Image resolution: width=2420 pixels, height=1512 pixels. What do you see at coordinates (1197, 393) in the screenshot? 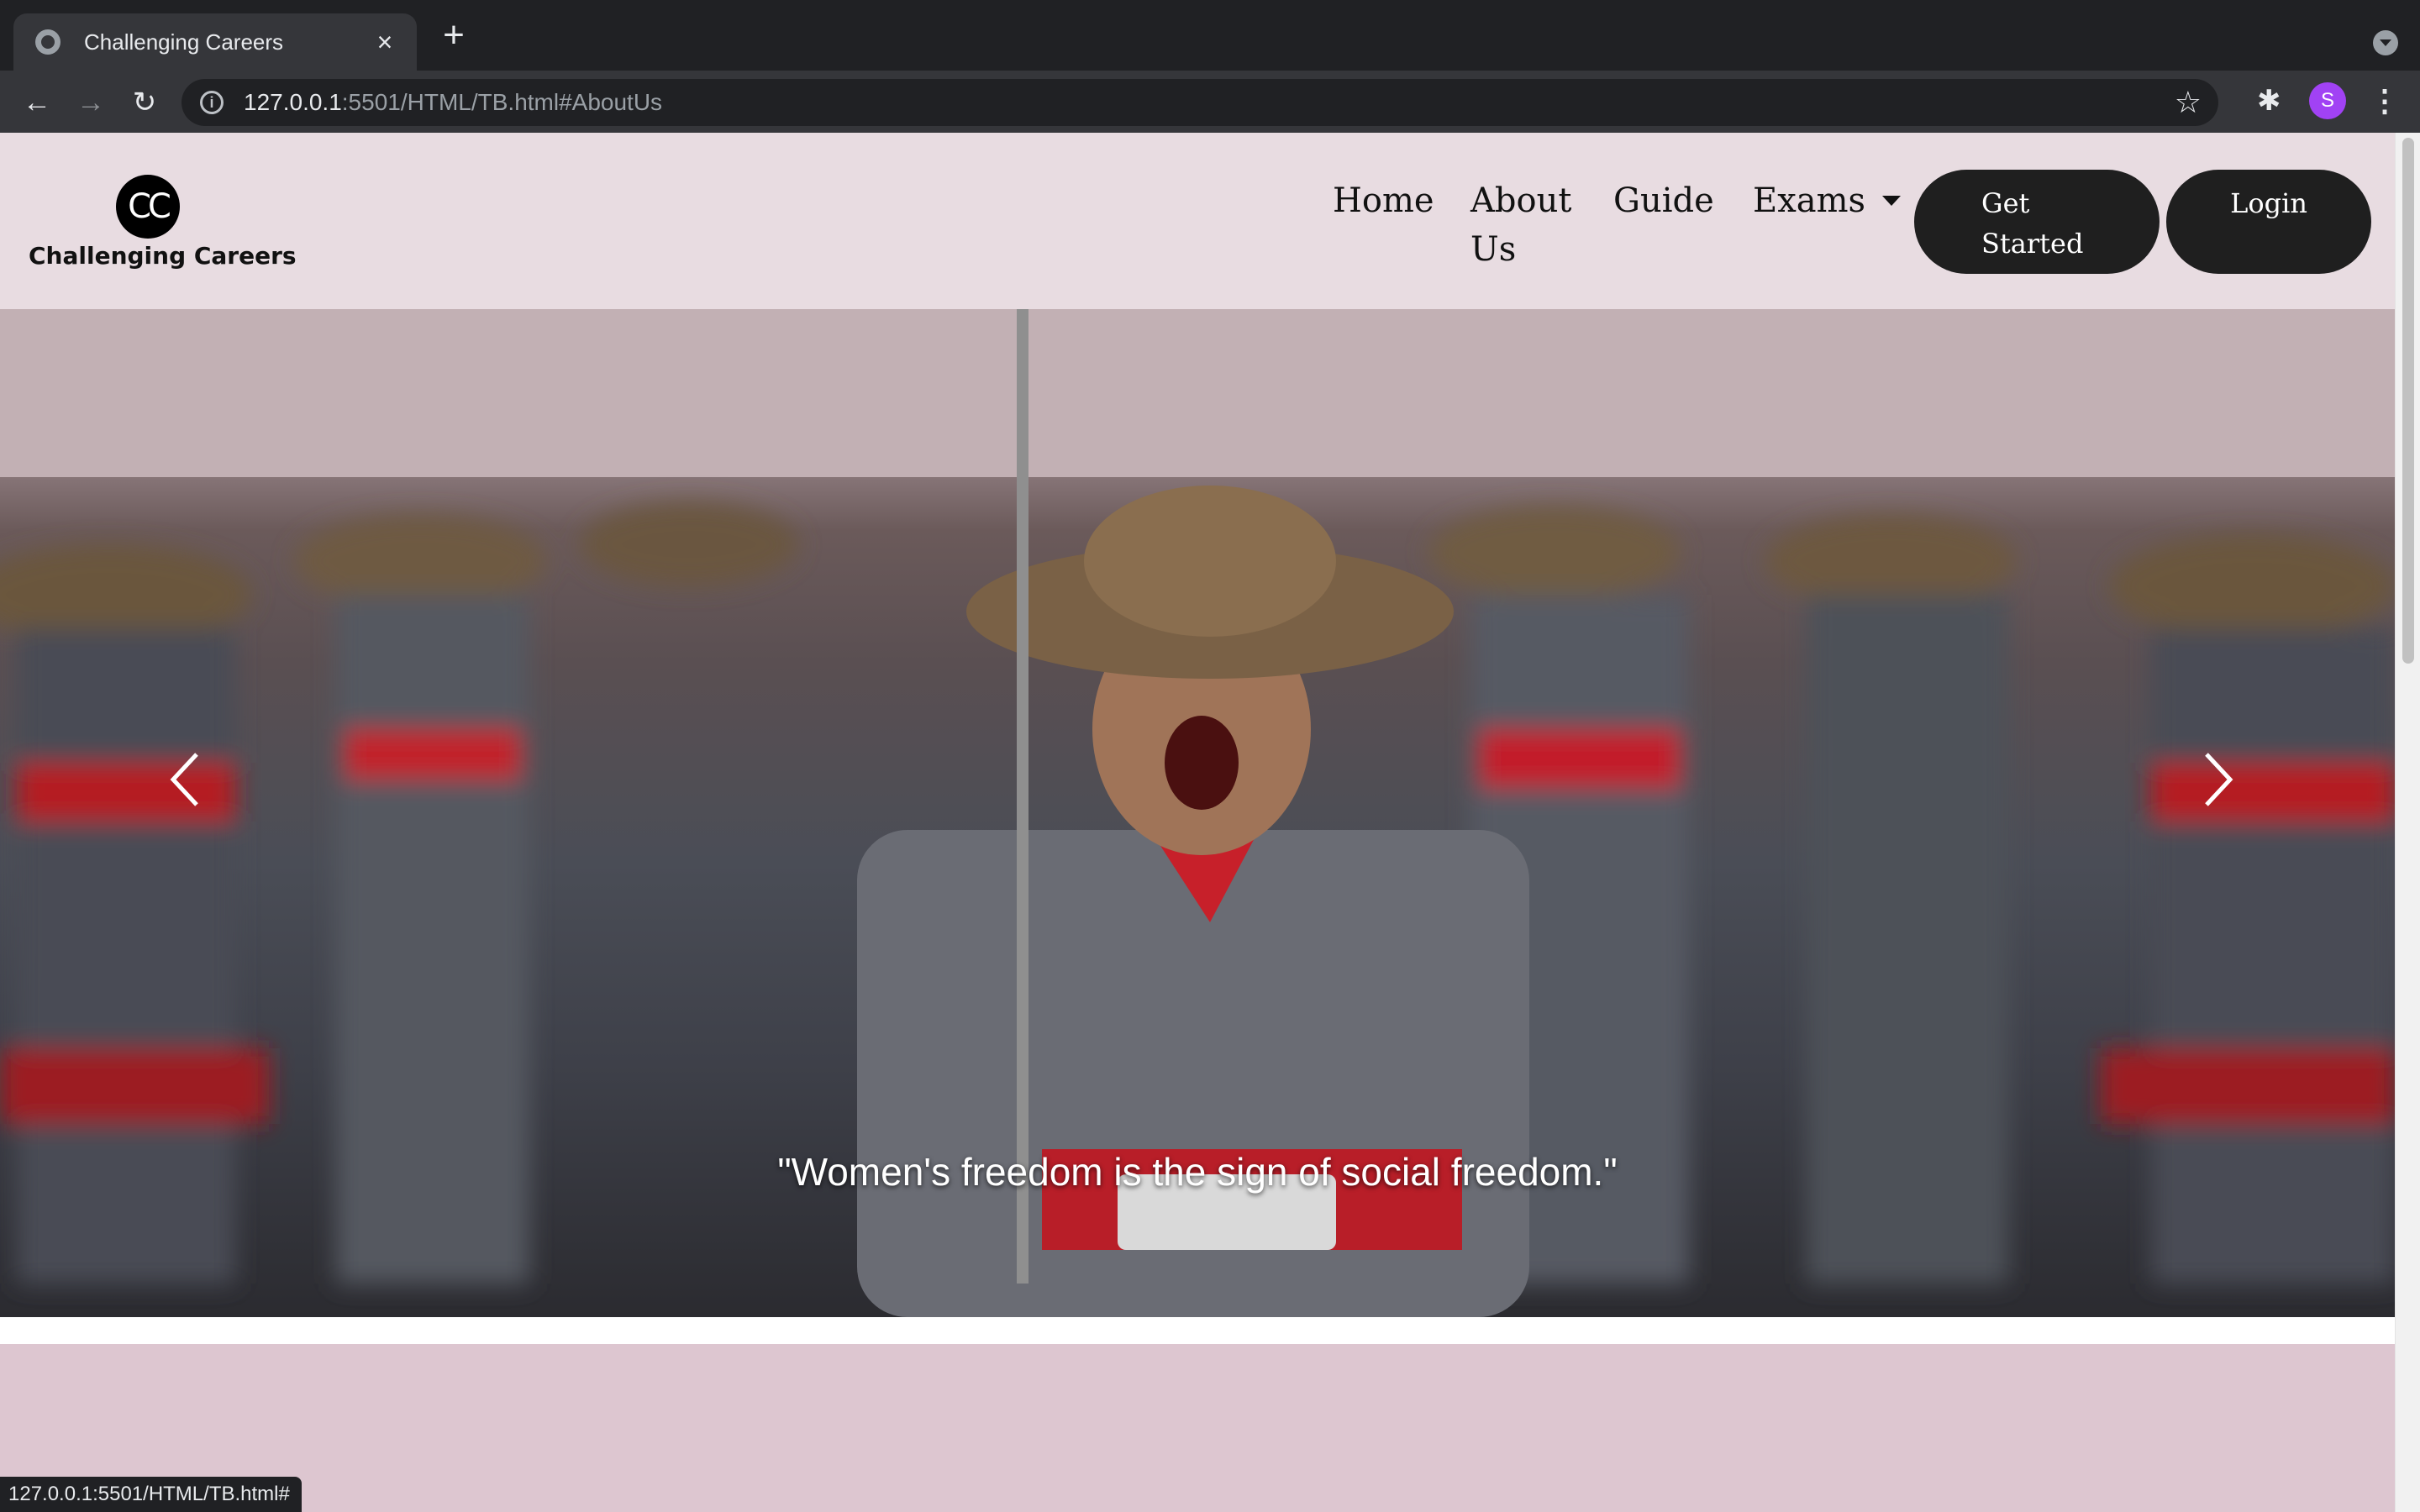
I see `sky-backdrop` at bounding box center [1197, 393].